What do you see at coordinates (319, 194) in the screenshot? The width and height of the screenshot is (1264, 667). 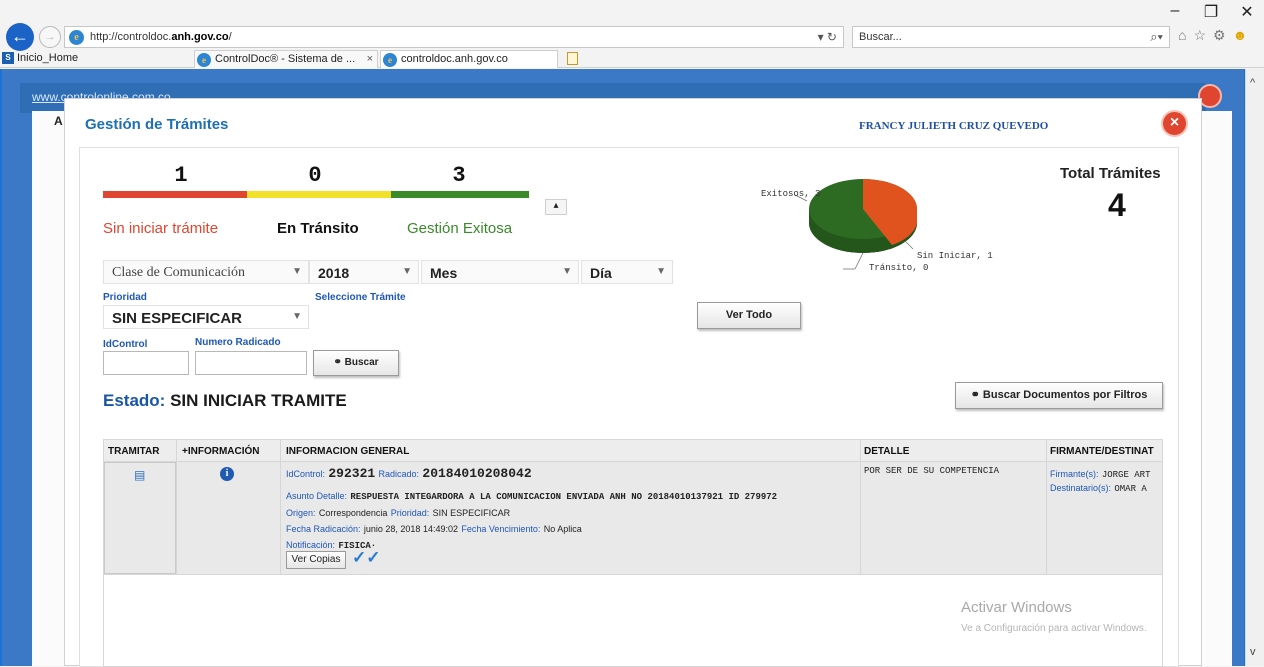 I see `bar-en-transito` at bounding box center [319, 194].